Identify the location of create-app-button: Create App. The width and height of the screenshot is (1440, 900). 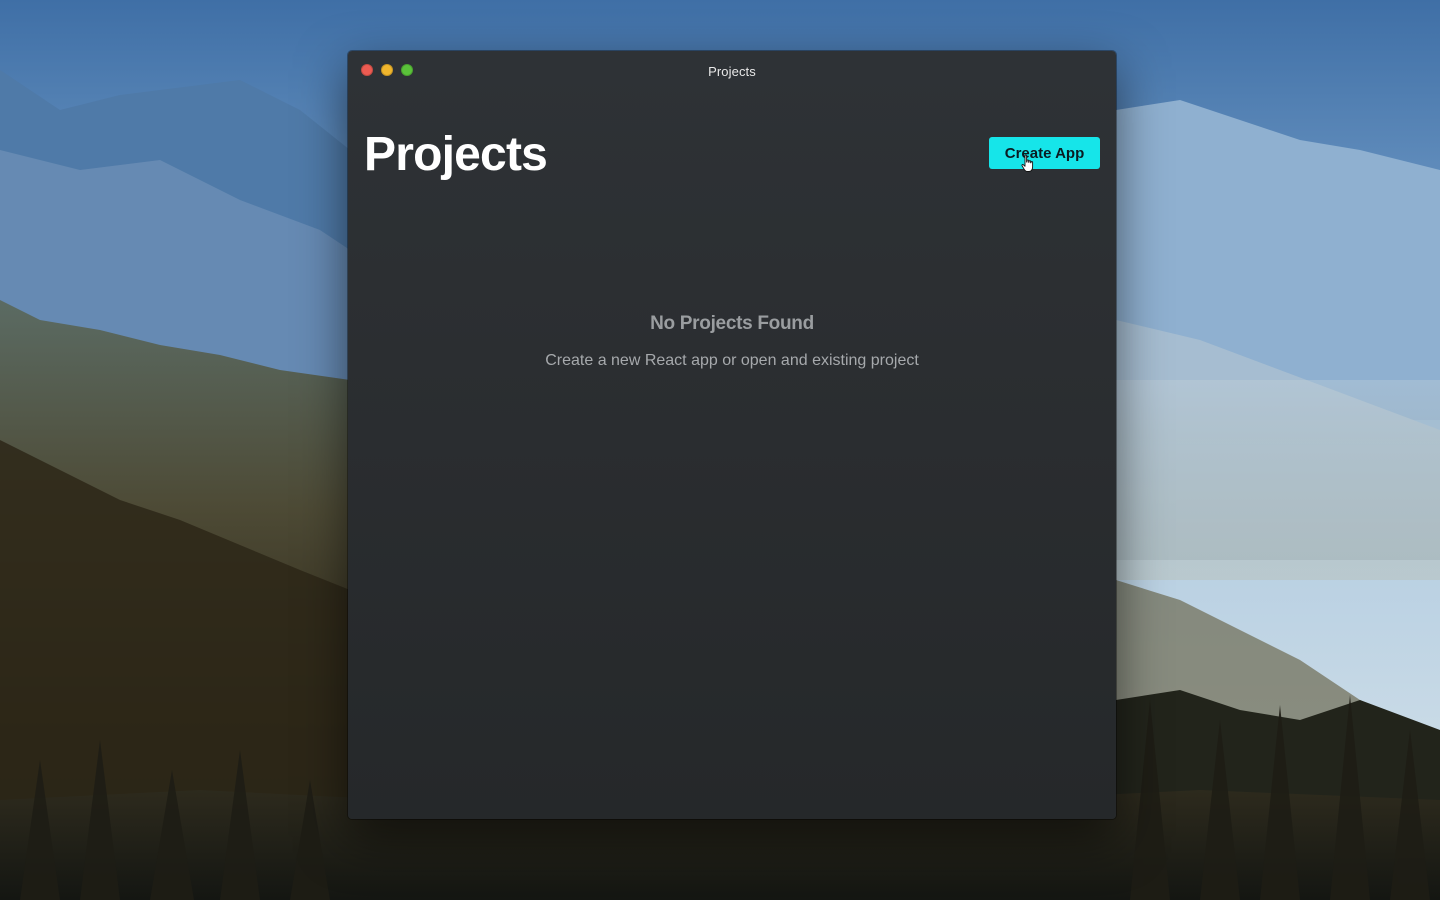
(1044, 153).